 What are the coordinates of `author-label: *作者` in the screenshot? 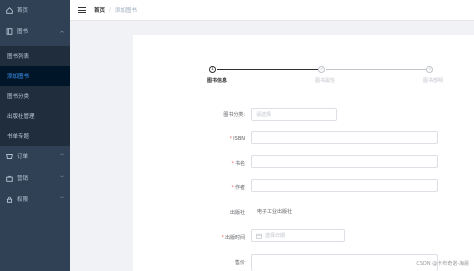 It's located at (238, 188).